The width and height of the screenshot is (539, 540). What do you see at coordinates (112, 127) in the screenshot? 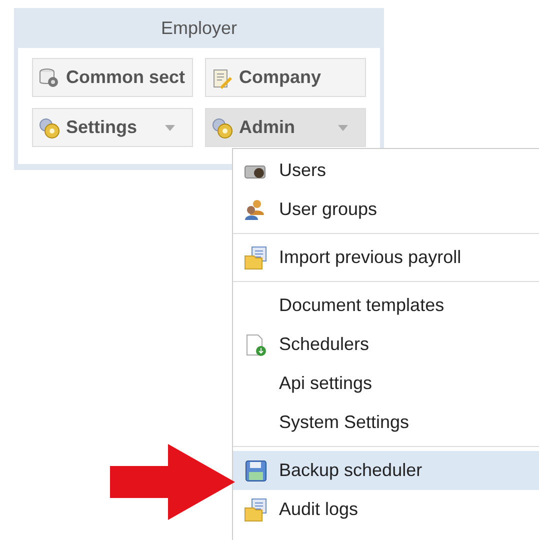
I see `toolbar-button: Settings` at bounding box center [112, 127].